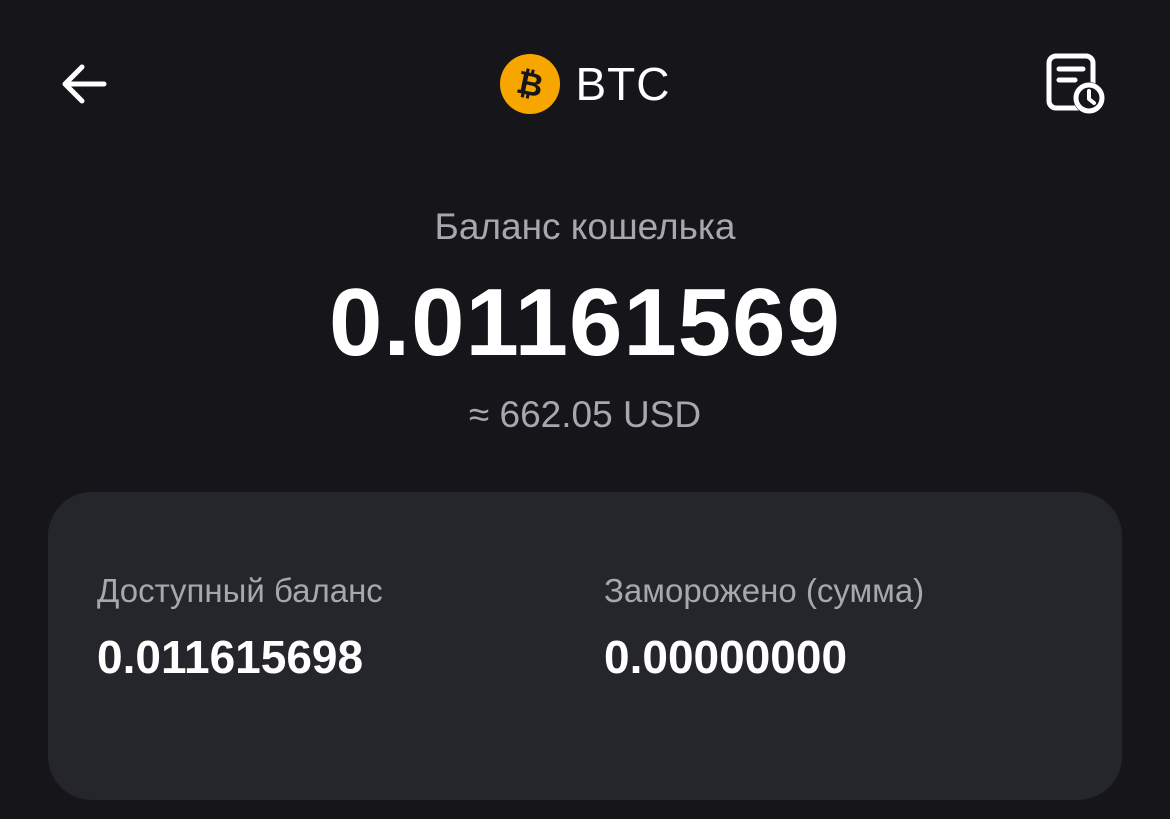  What do you see at coordinates (230, 657) in the screenshot?
I see `available-balance-value: 0.011615698` at bounding box center [230, 657].